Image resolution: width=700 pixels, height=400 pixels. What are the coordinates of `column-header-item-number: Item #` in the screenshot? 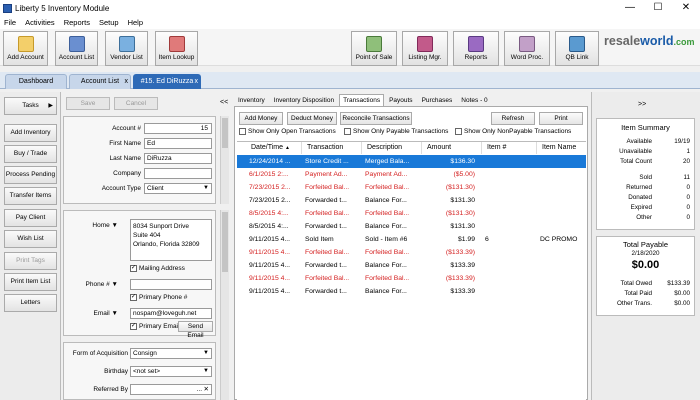 It's located at (509, 148).